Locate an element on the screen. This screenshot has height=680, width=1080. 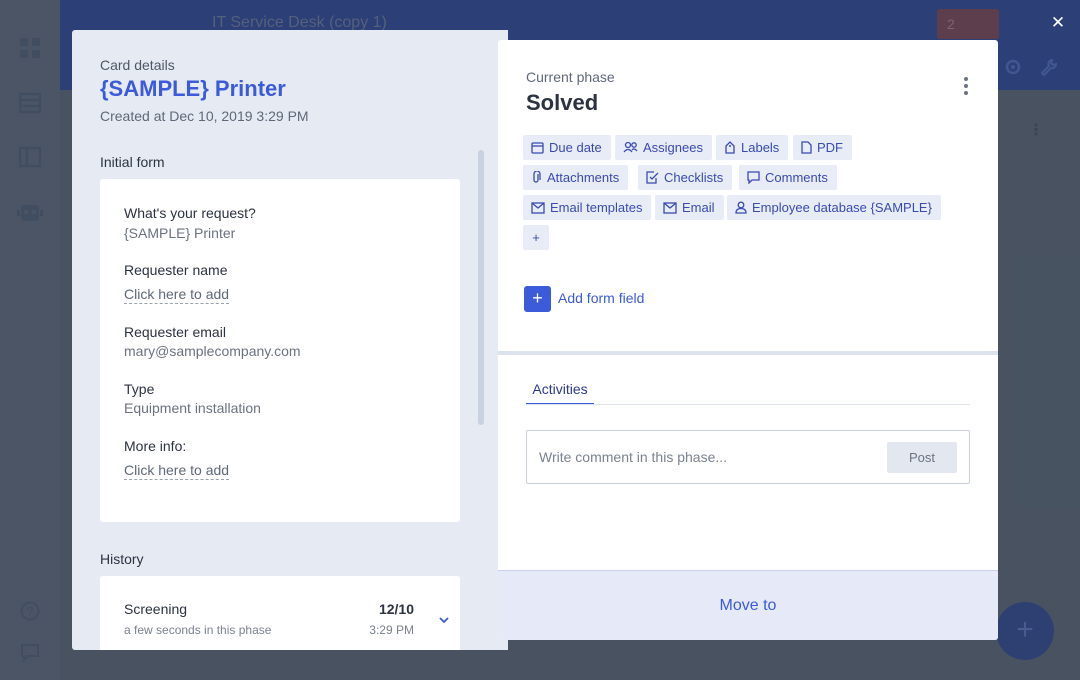
initial-form-title: Initial form is located at coordinates (132, 162).